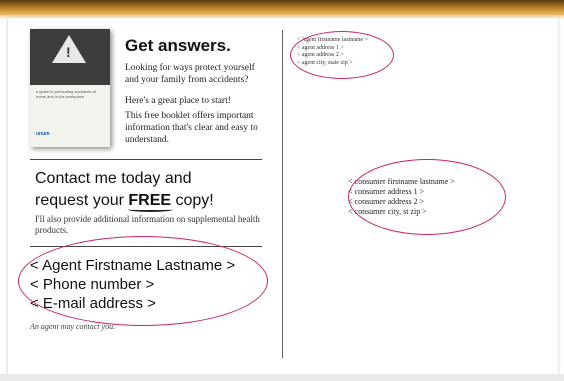 The height and width of the screenshot is (381, 564). I want to click on top-frame-border, so click(282, 10).